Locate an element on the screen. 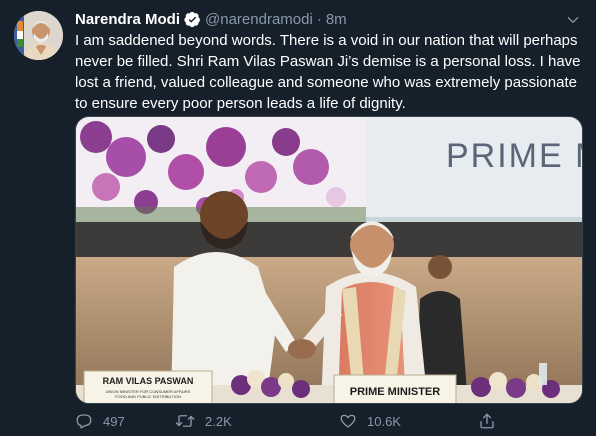 This screenshot has width=596, height=436. tweet-actions: 497 2.2K 10.6K is located at coordinates (290, 422).